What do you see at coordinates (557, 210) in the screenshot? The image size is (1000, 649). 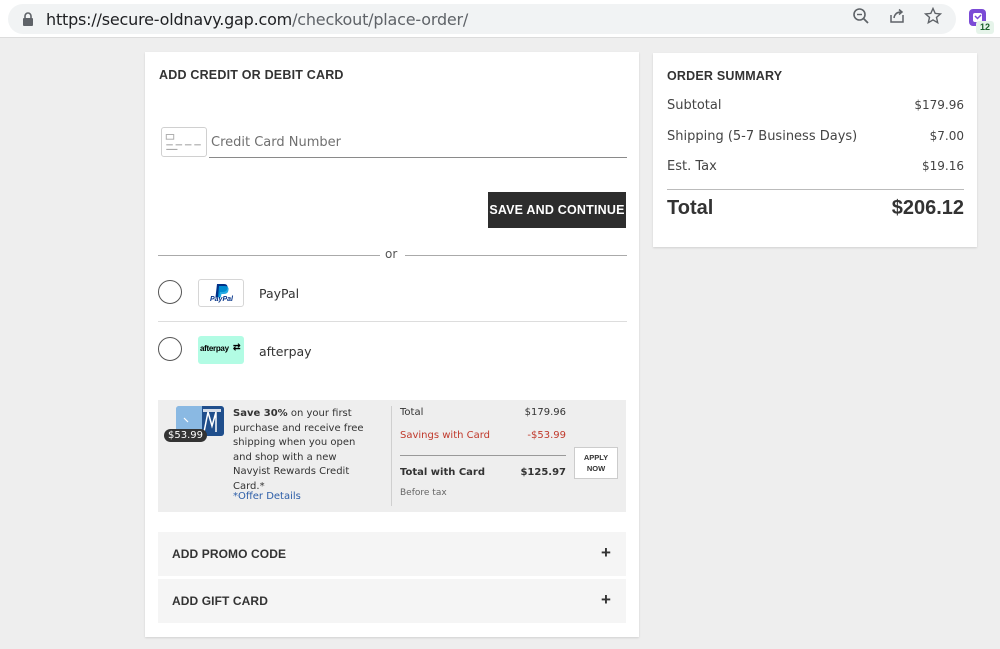 I see `save-and-continue-button: SAVE AND CONTINUE` at bounding box center [557, 210].